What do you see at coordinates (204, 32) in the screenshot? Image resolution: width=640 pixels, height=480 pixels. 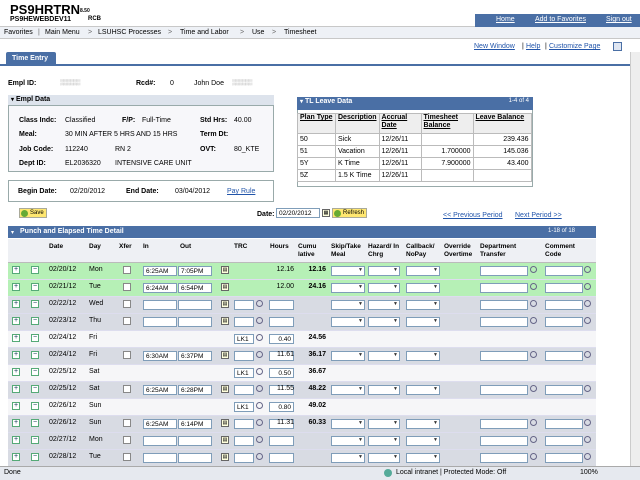 I see `breadcrumb-time-and-labor: Time and Labor` at bounding box center [204, 32].